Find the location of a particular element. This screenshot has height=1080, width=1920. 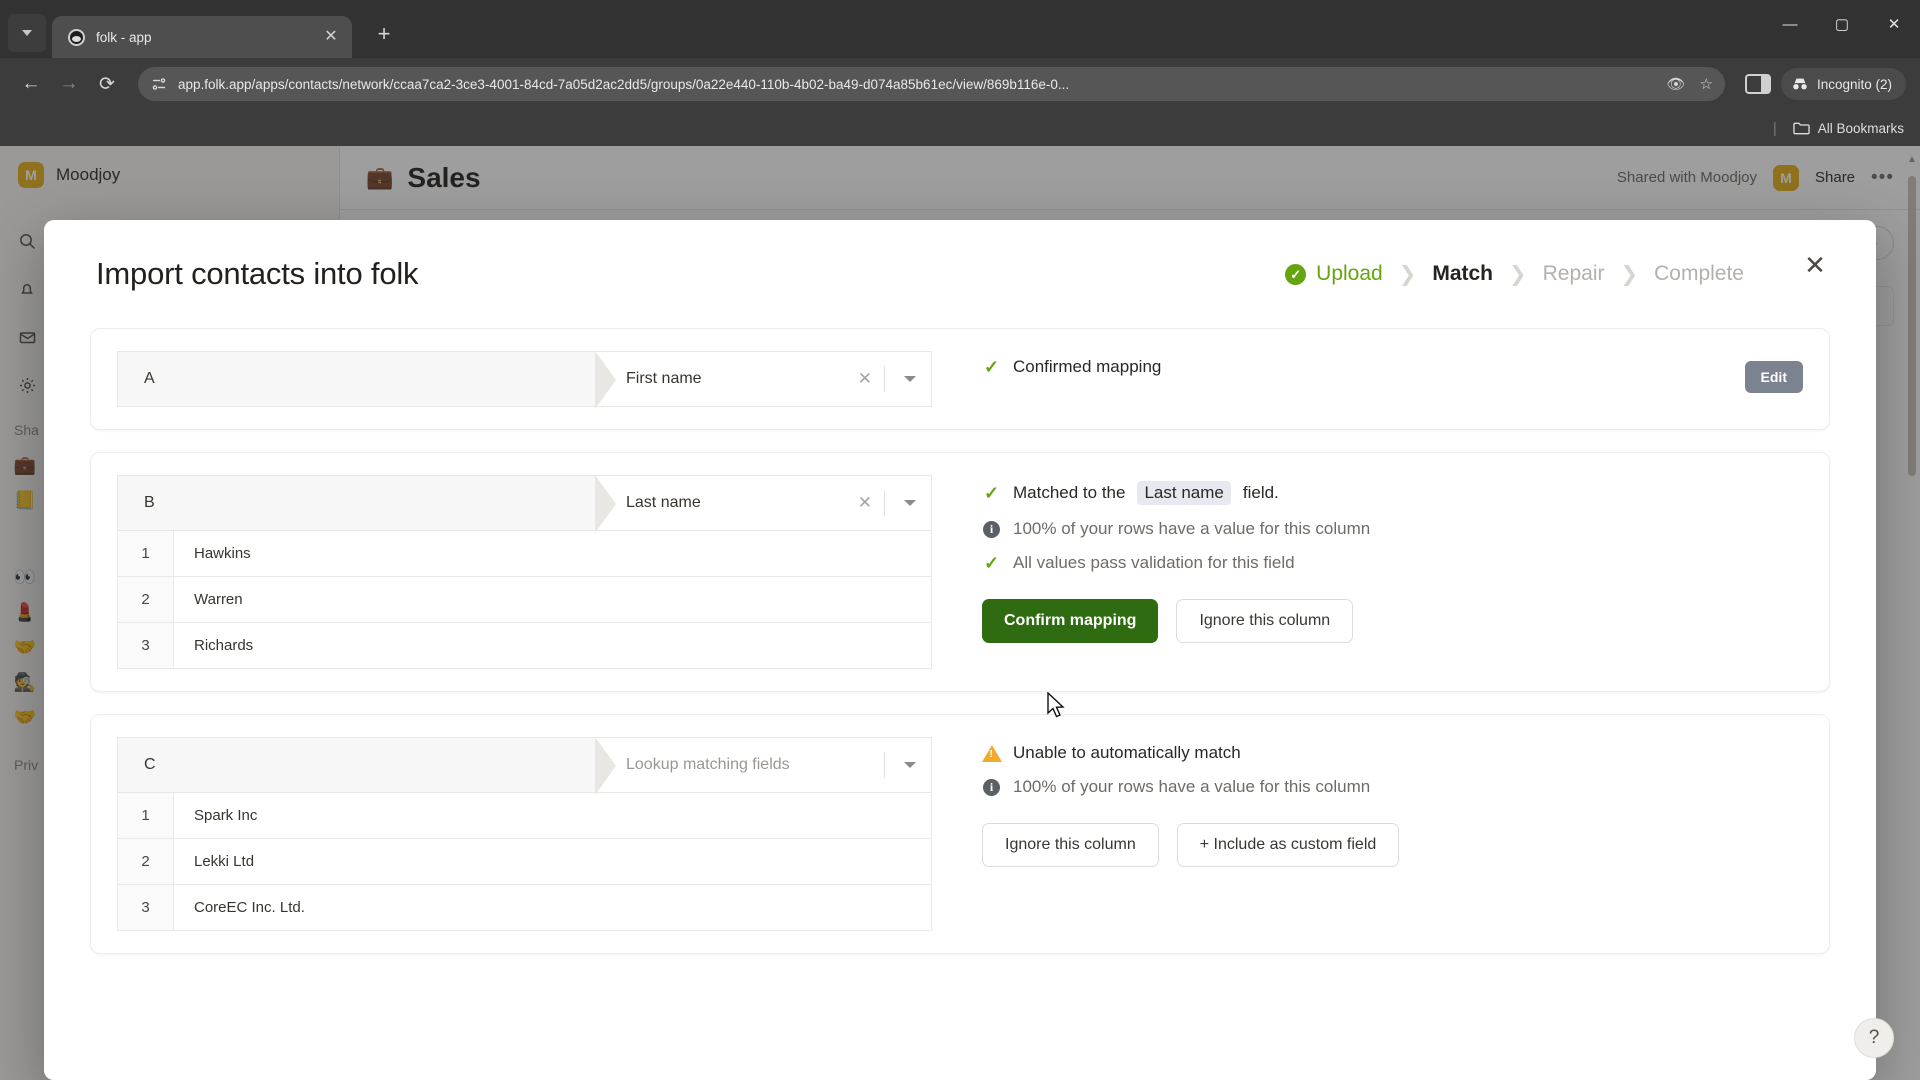

window-controls: — ▢ ✕ is located at coordinates (1842, 24).